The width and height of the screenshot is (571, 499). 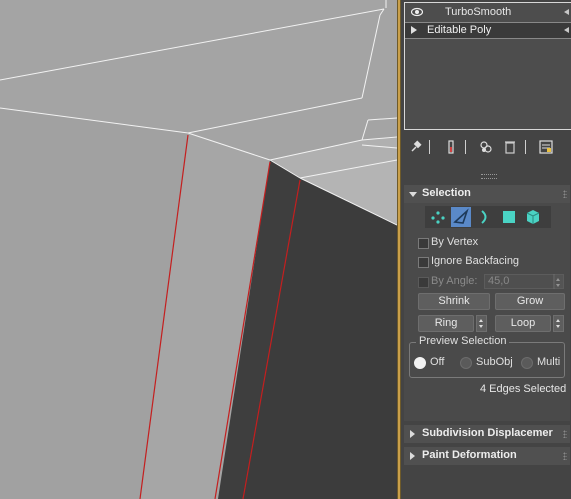 I want to click on subobject-mode-bar, so click(x=488, y=217).